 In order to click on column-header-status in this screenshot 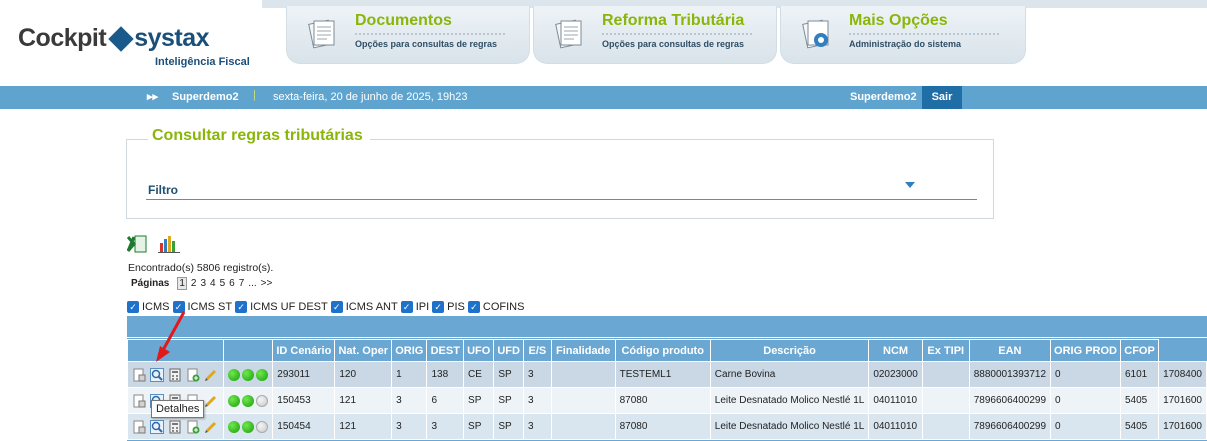, I will do `click(248, 350)`.